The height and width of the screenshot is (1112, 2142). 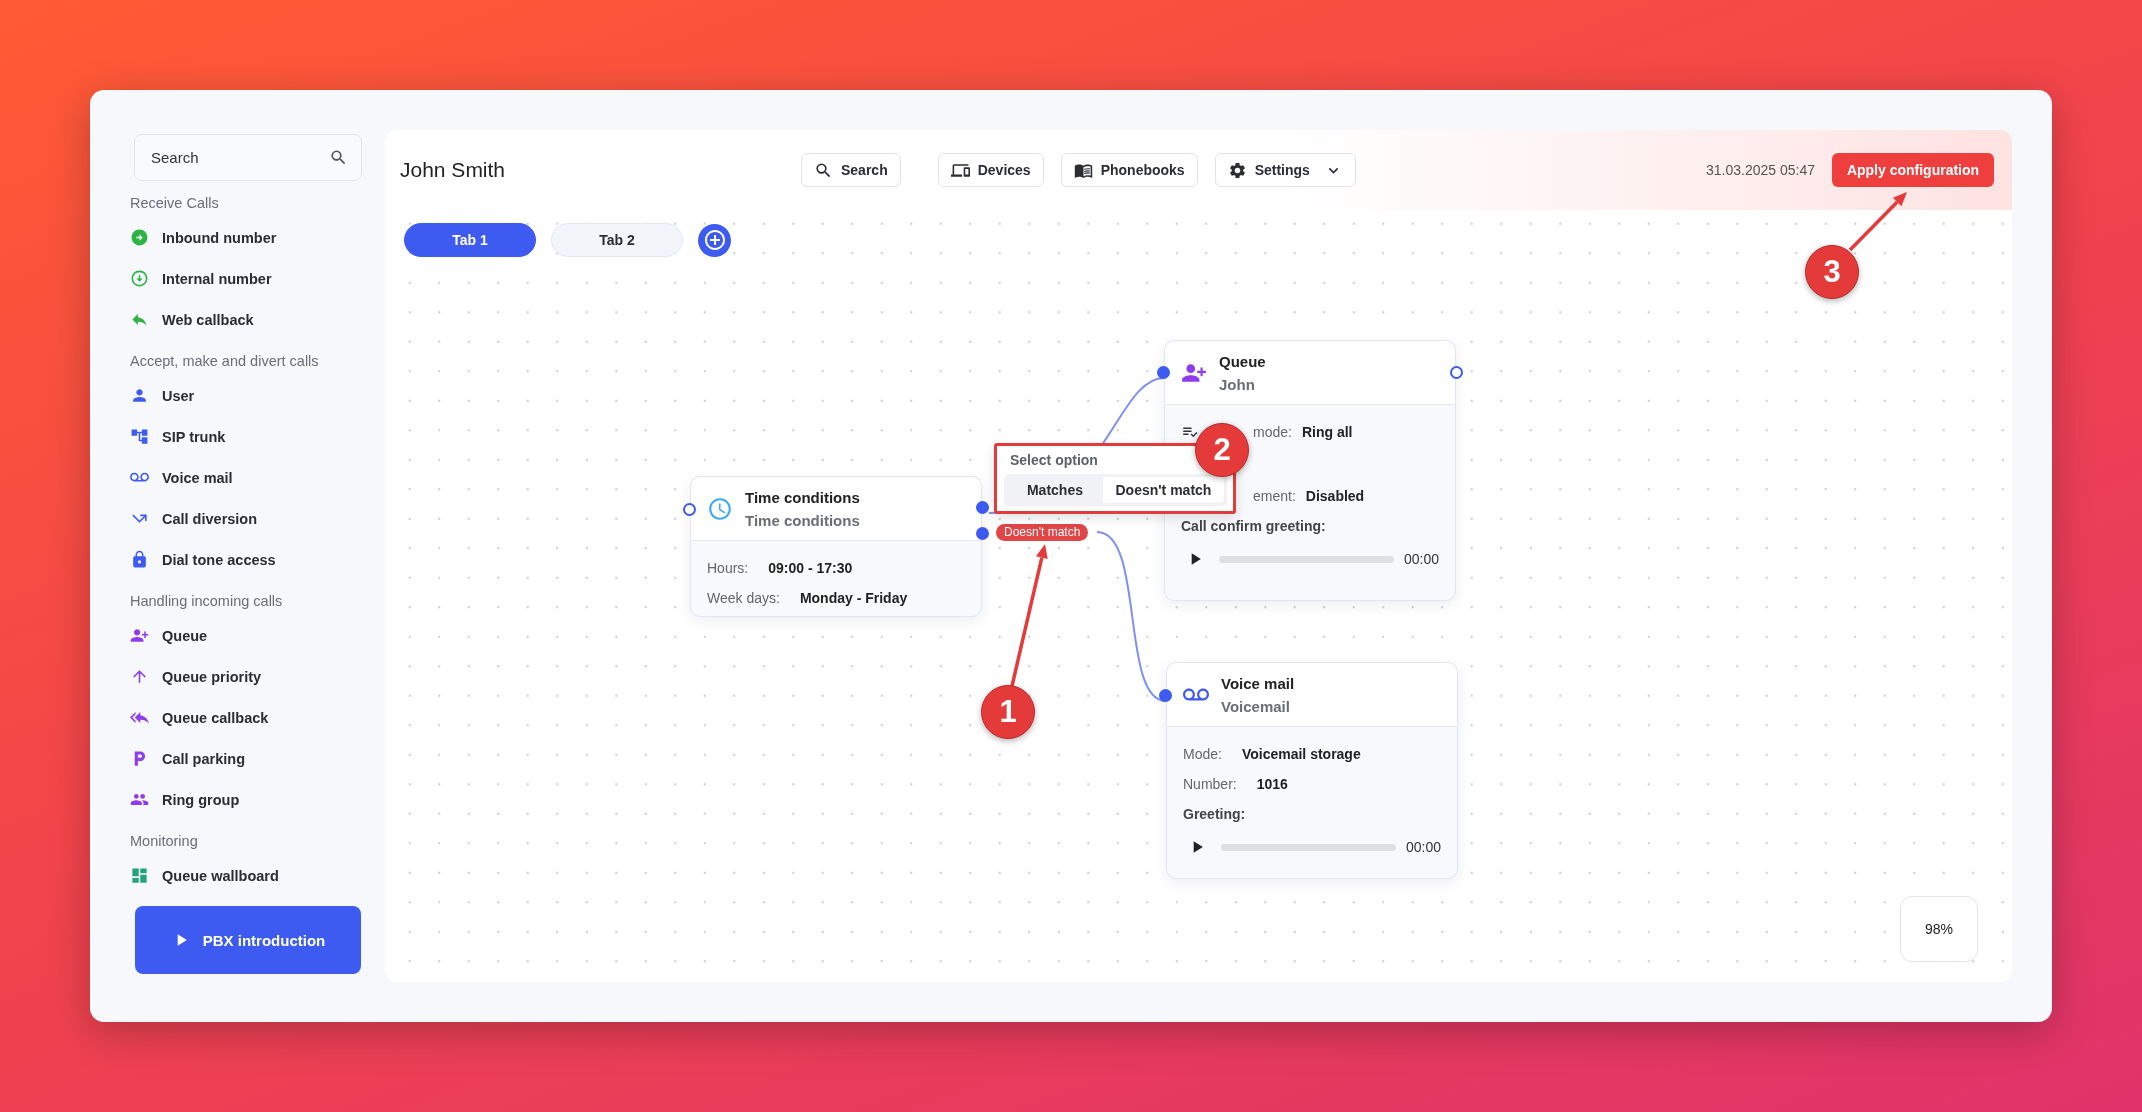 I want to click on flow-node: Time conditions Time conditions Hours: 09:00 - 17:30 Week days: Monday - Friday, so click(x=836, y=546).